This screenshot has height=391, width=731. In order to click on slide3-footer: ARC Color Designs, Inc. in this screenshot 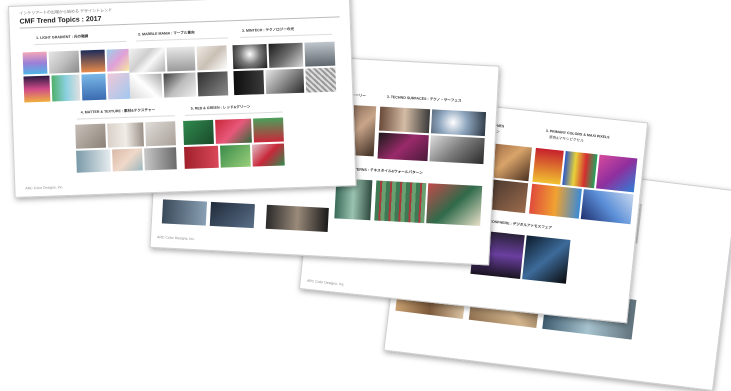, I will do `click(325, 282)`.